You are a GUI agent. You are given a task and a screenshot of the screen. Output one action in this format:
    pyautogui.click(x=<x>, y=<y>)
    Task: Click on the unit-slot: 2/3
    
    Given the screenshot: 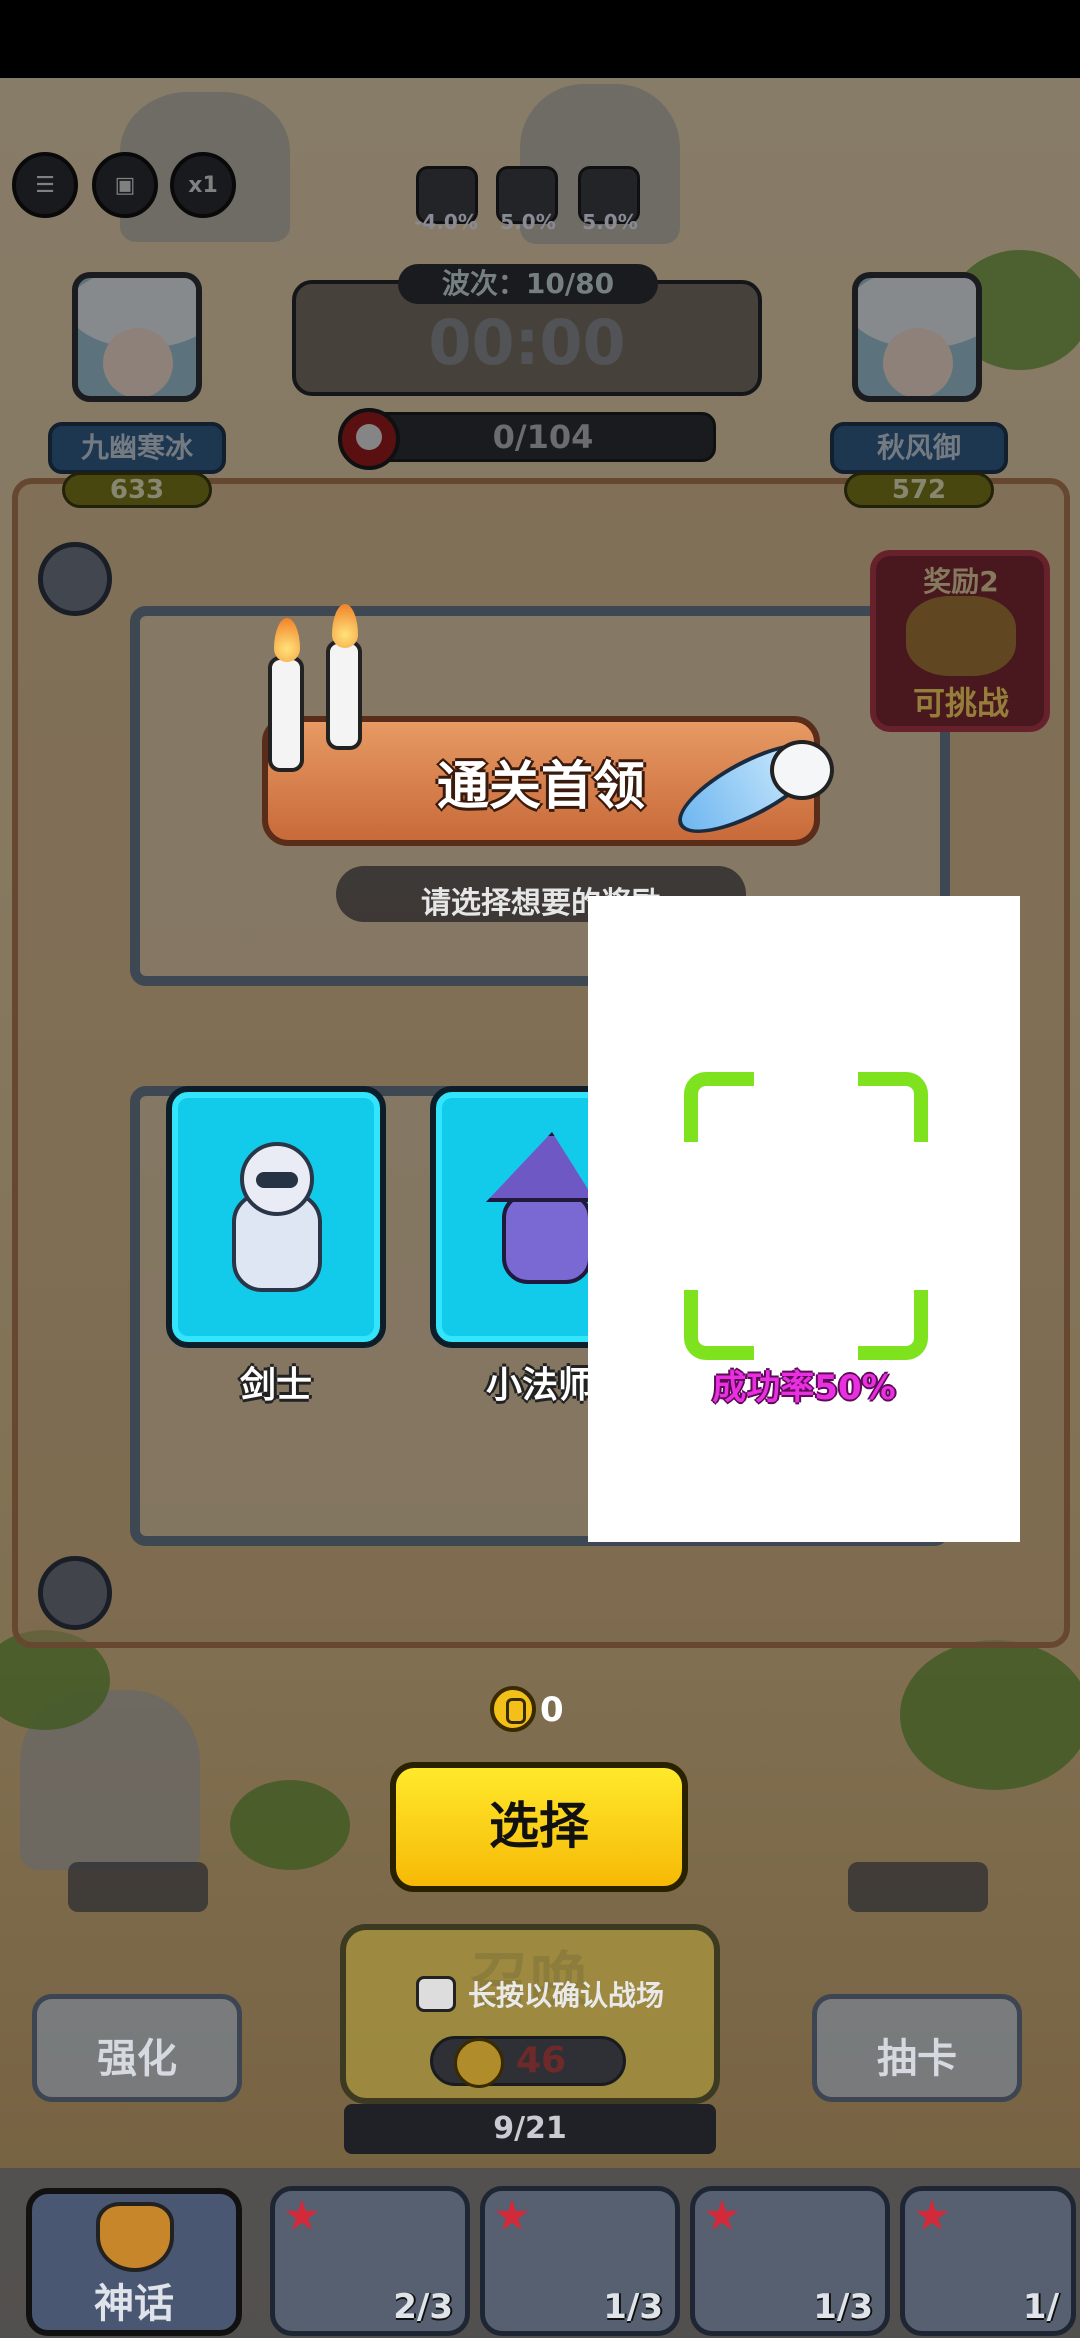 What is the action you would take?
    pyautogui.click(x=370, y=2261)
    